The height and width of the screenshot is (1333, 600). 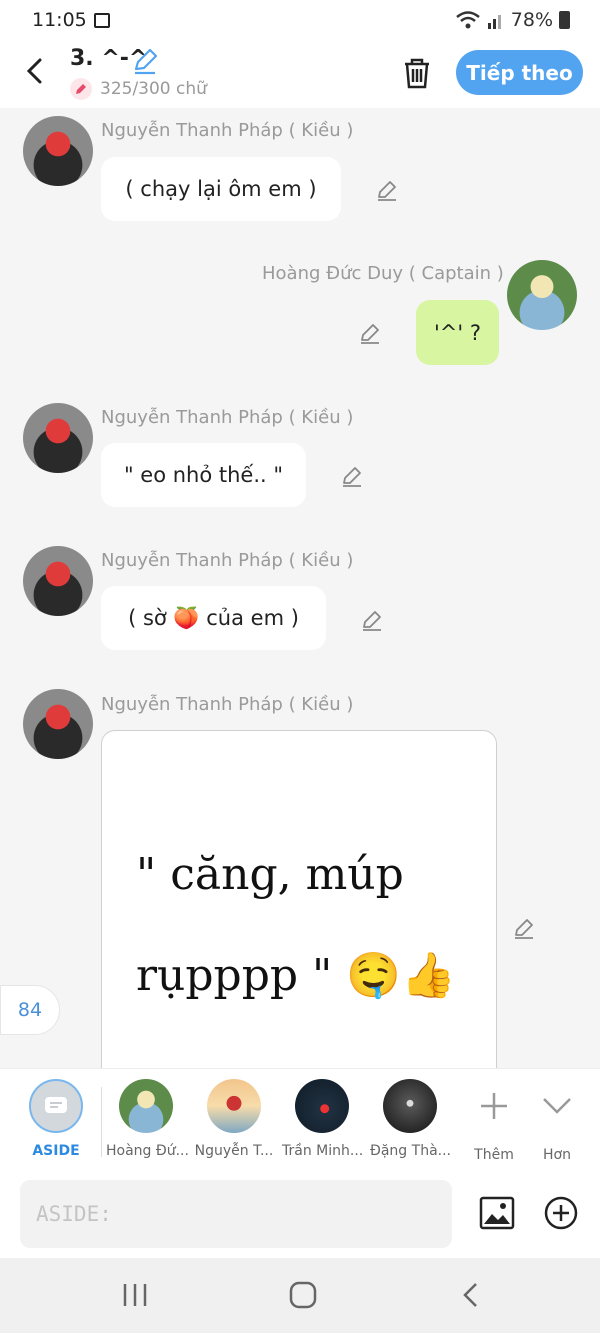 What do you see at coordinates (519, 72) in the screenshot?
I see `next-button: Tiếp theo` at bounding box center [519, 72].